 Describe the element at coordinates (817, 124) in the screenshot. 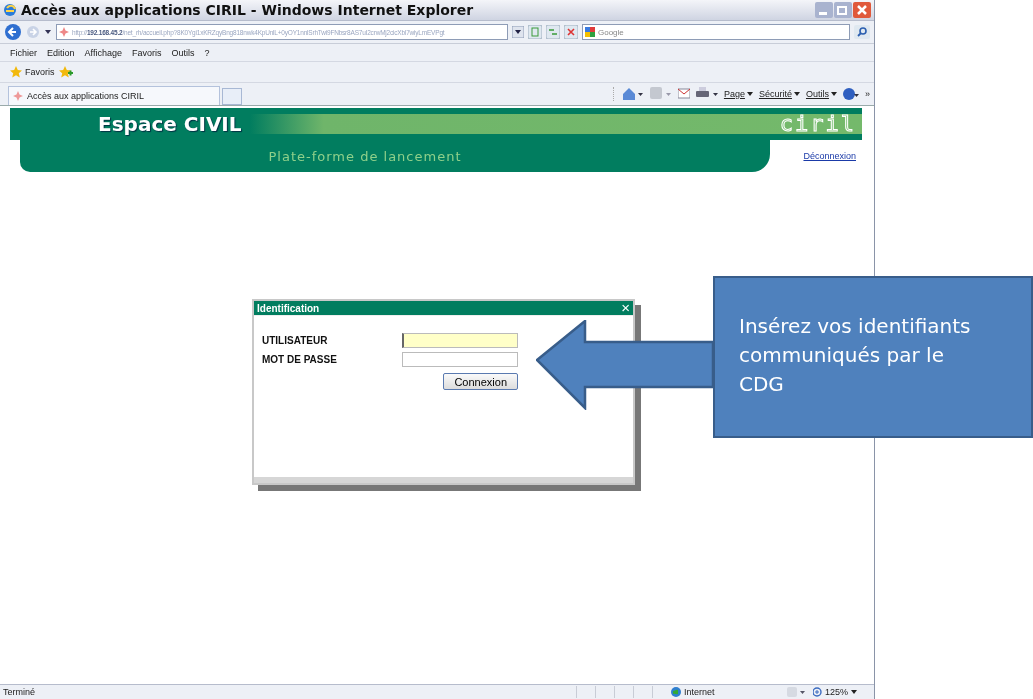

I see `brand-logo: ciril` at that location.